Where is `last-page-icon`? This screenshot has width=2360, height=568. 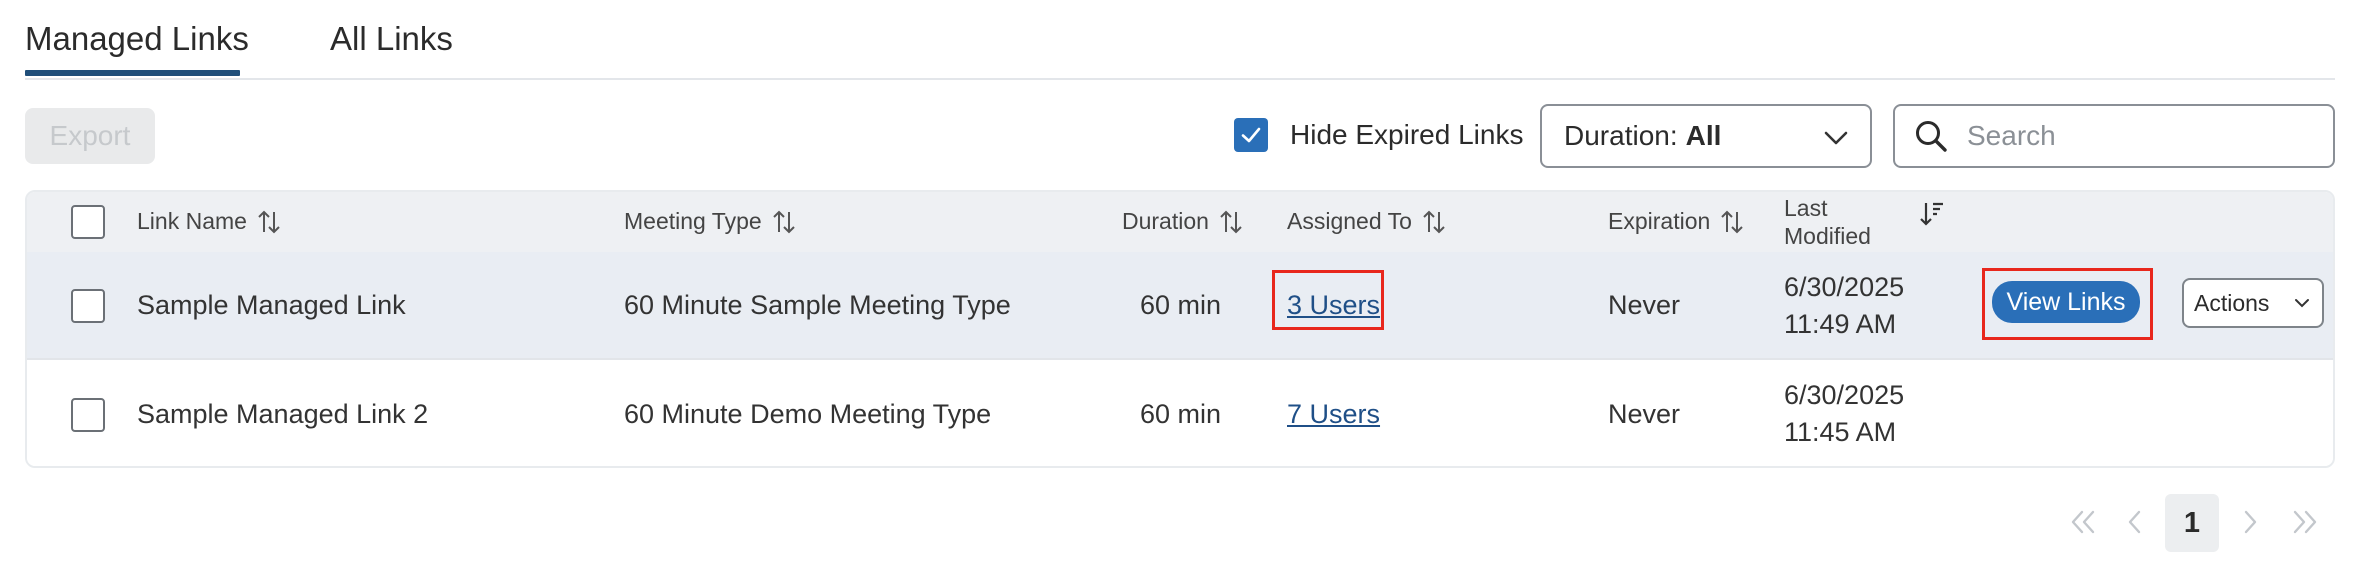
last-page-icon is located at coordinates (2305, 522).